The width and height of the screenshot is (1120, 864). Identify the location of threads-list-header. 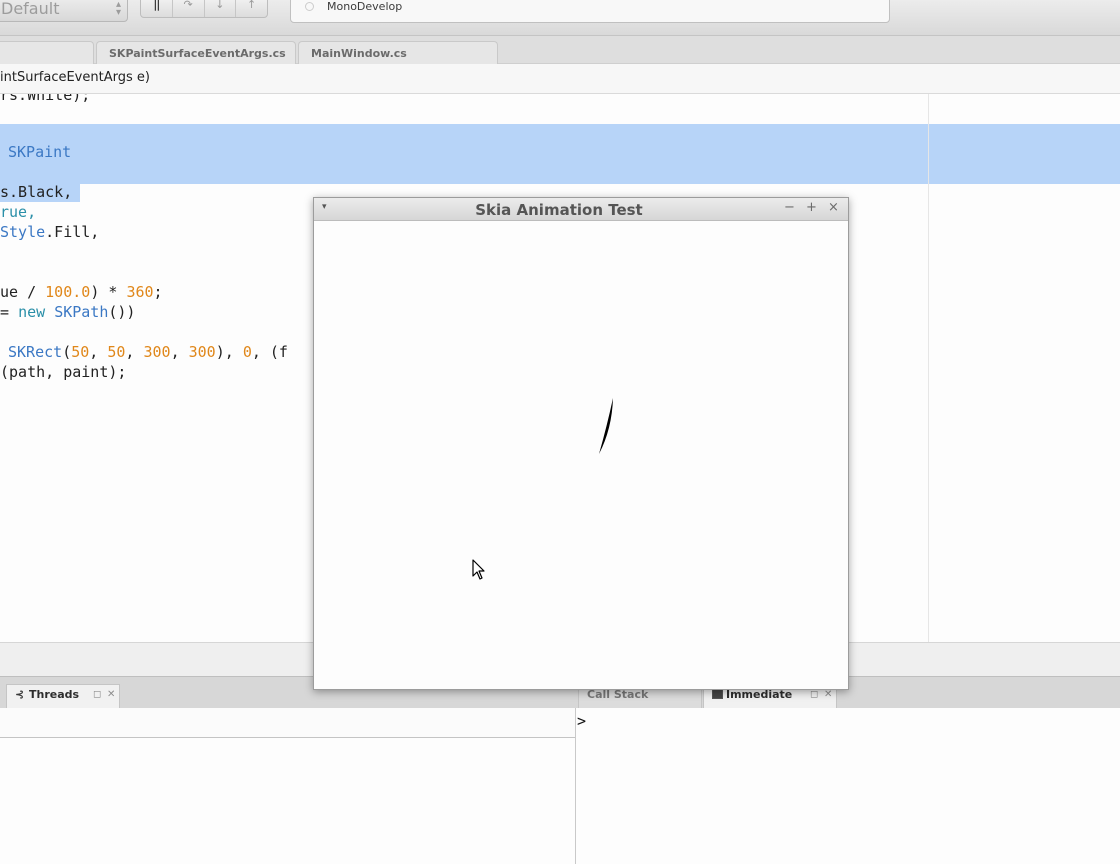
(287, 723).